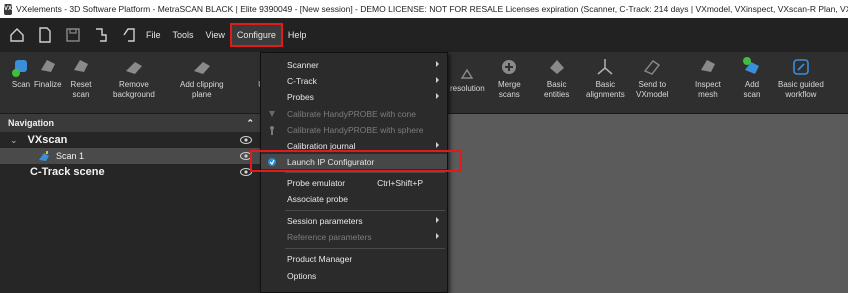 This screenshot has width=848, height=293. I want to click on menu-configure: Configure, so click(256, 35).